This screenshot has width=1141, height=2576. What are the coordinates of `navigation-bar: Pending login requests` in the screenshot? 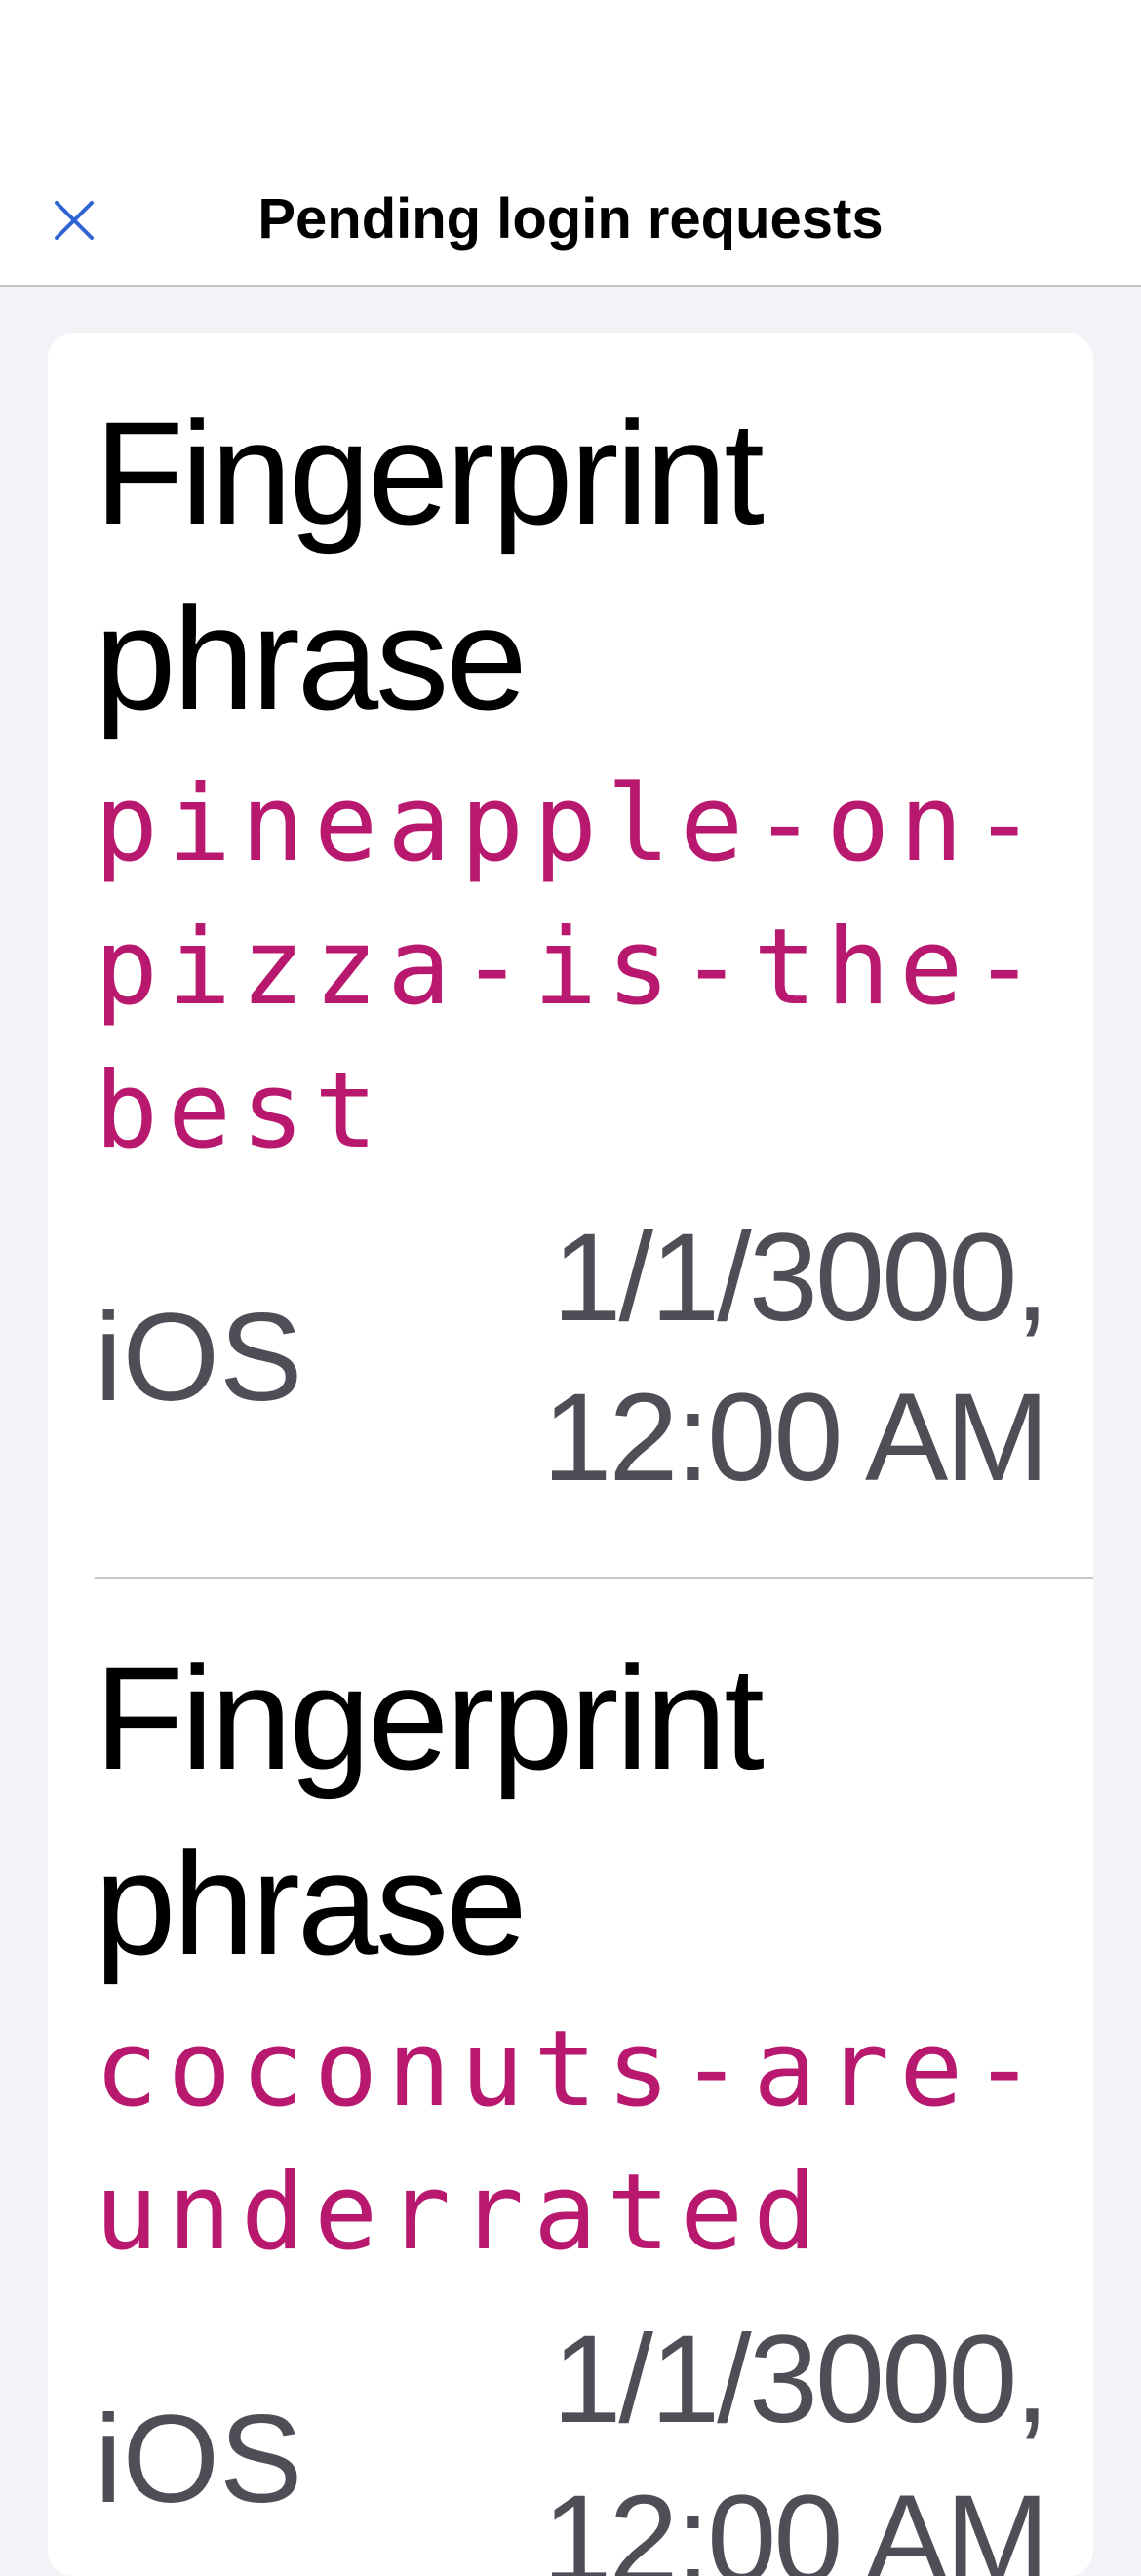 It's located at (570, 143).